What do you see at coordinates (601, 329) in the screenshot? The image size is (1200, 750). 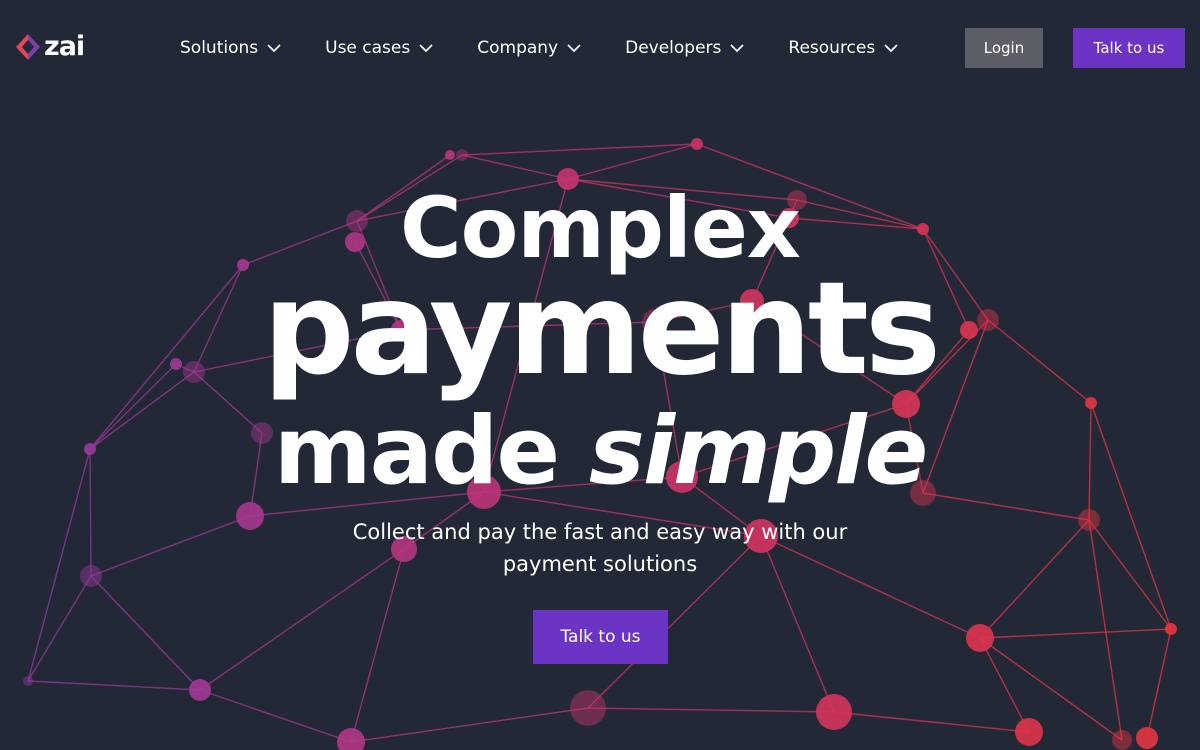 I see `hero-heading-line-2: payments` at bounding box center [601, 329].